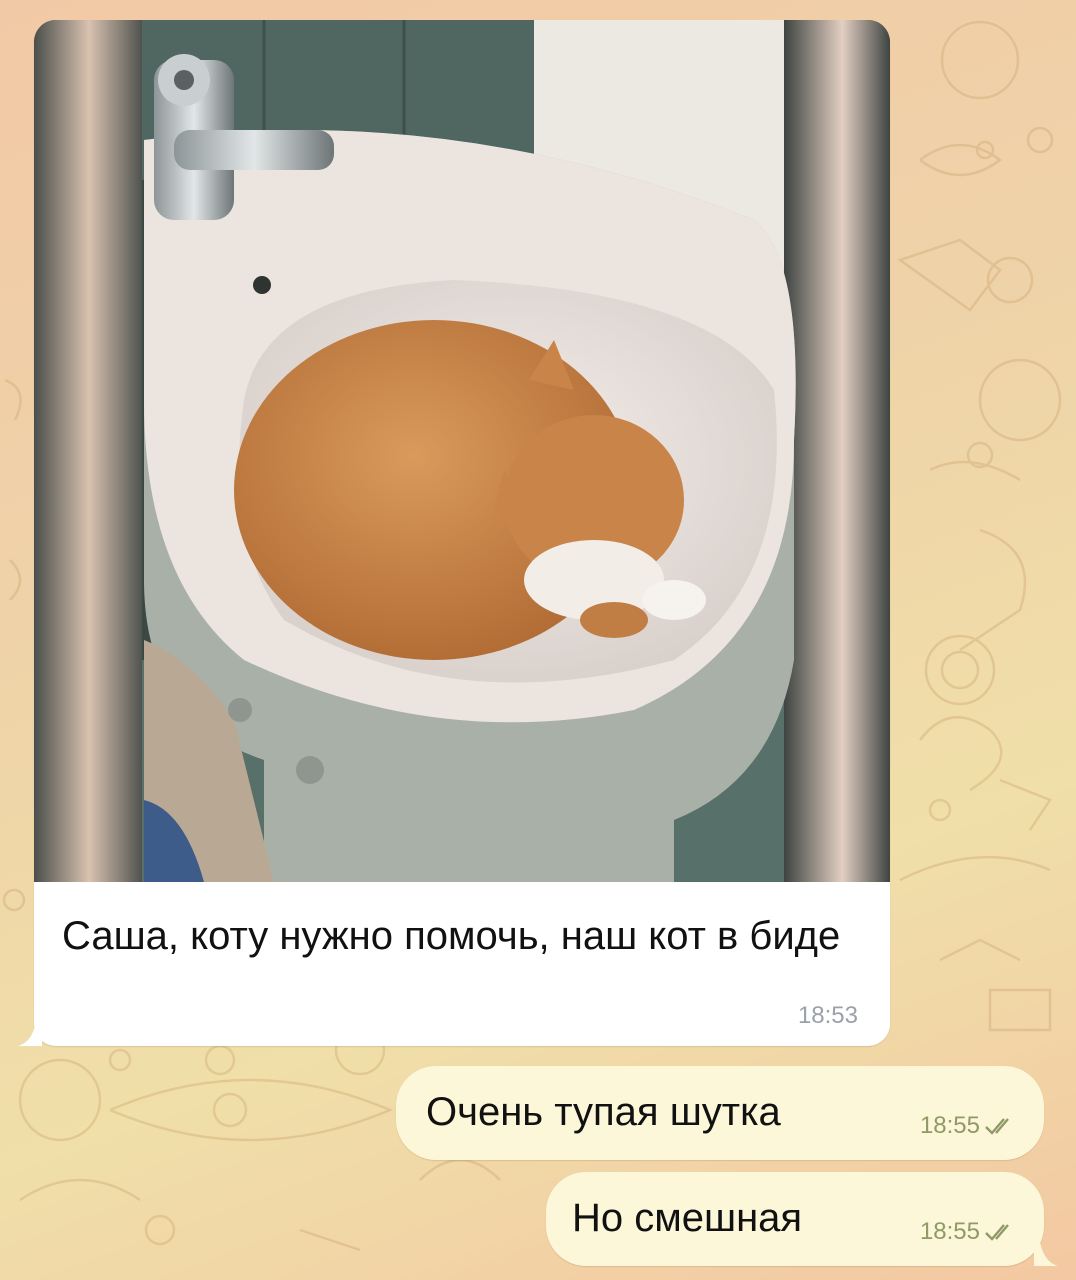 The image size is (1076, 1280). I want to click on message-caption: Саша, коту нужно помочь, наш кот в биде, so click(451, 936).